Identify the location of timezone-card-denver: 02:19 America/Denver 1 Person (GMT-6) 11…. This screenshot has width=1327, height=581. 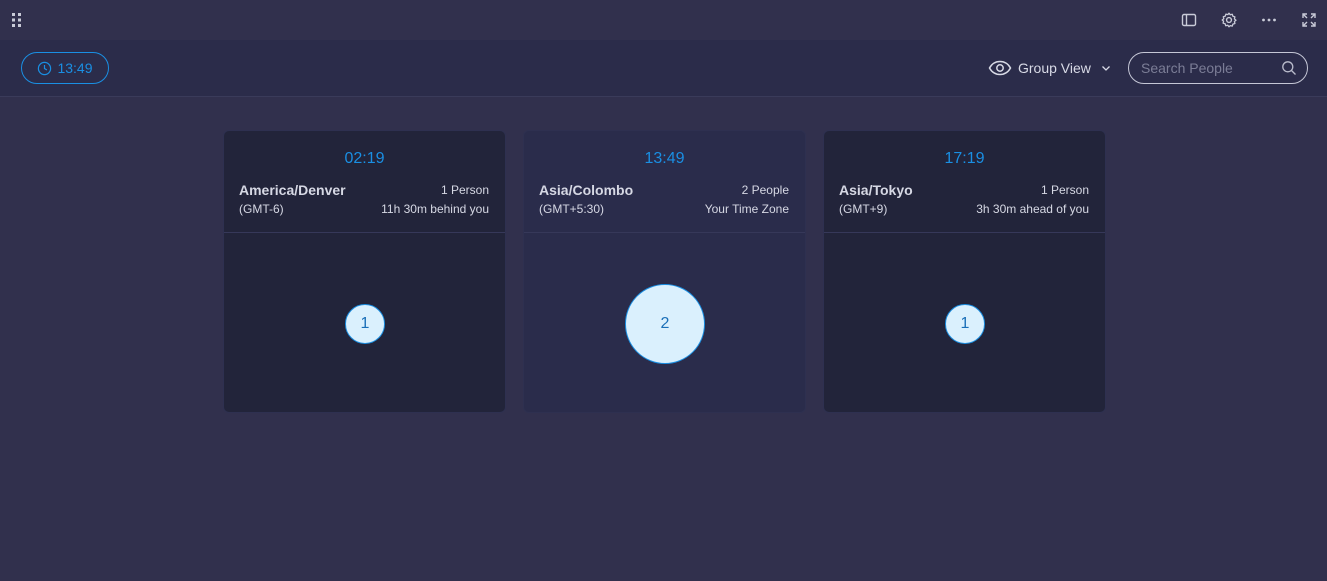
(364, 271).